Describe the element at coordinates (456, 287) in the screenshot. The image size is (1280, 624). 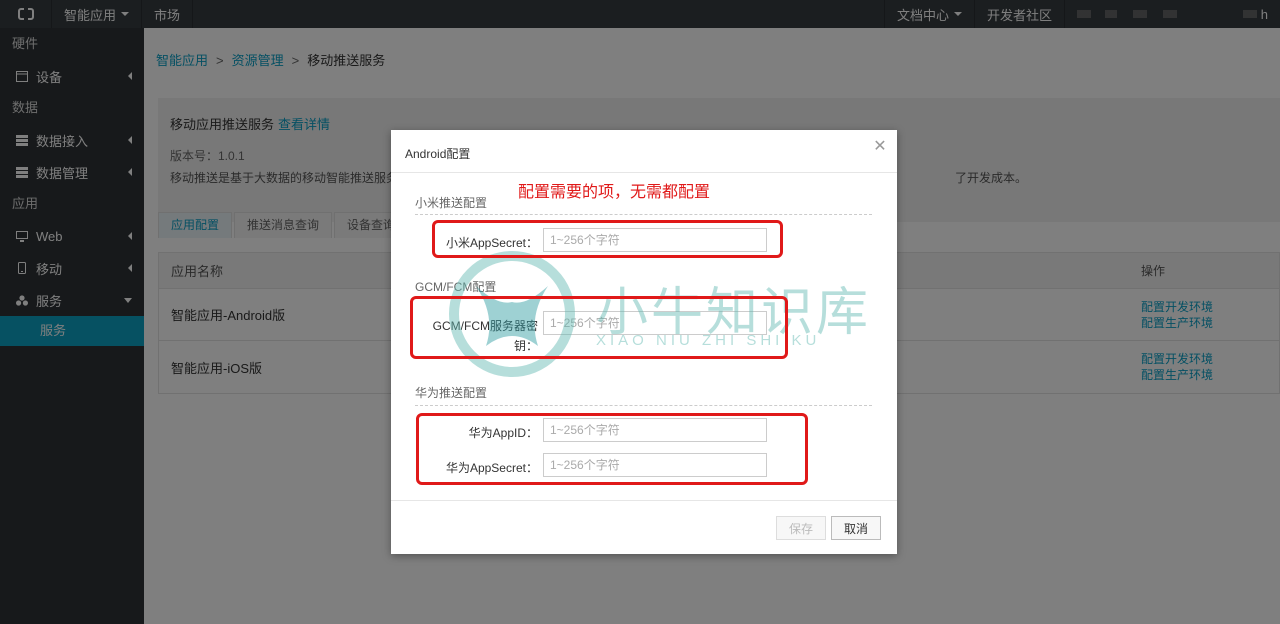
I see `section-title-gcm: GCM/FCM配置` at that location.